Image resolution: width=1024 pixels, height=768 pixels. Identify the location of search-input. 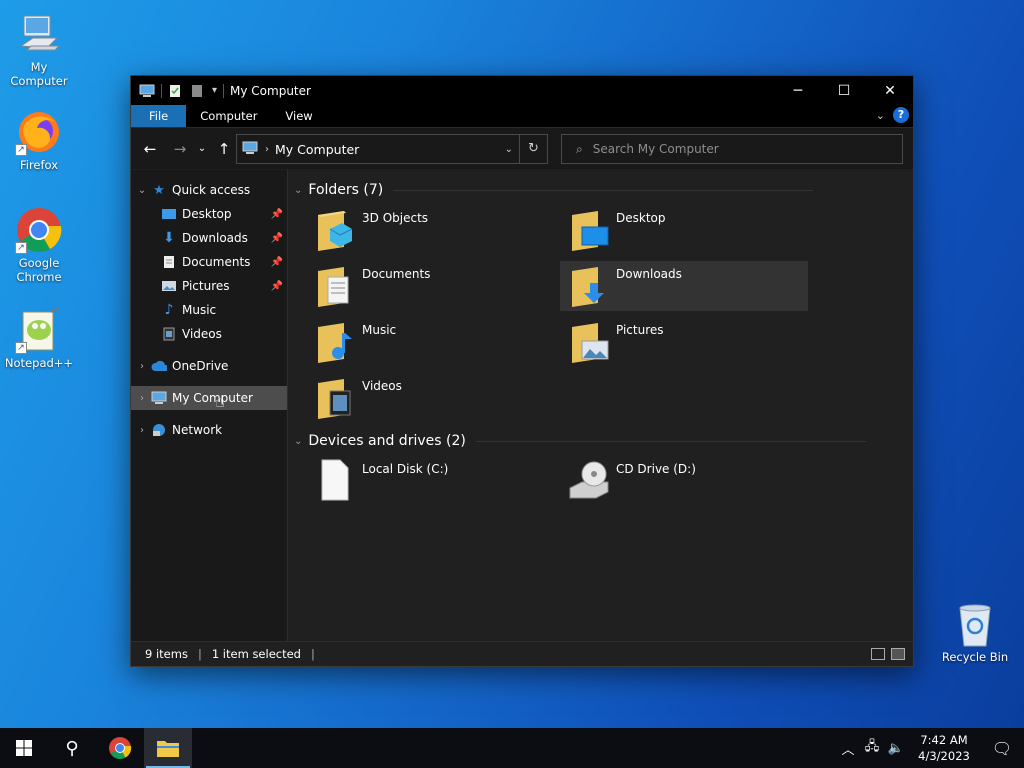
(732, 149).